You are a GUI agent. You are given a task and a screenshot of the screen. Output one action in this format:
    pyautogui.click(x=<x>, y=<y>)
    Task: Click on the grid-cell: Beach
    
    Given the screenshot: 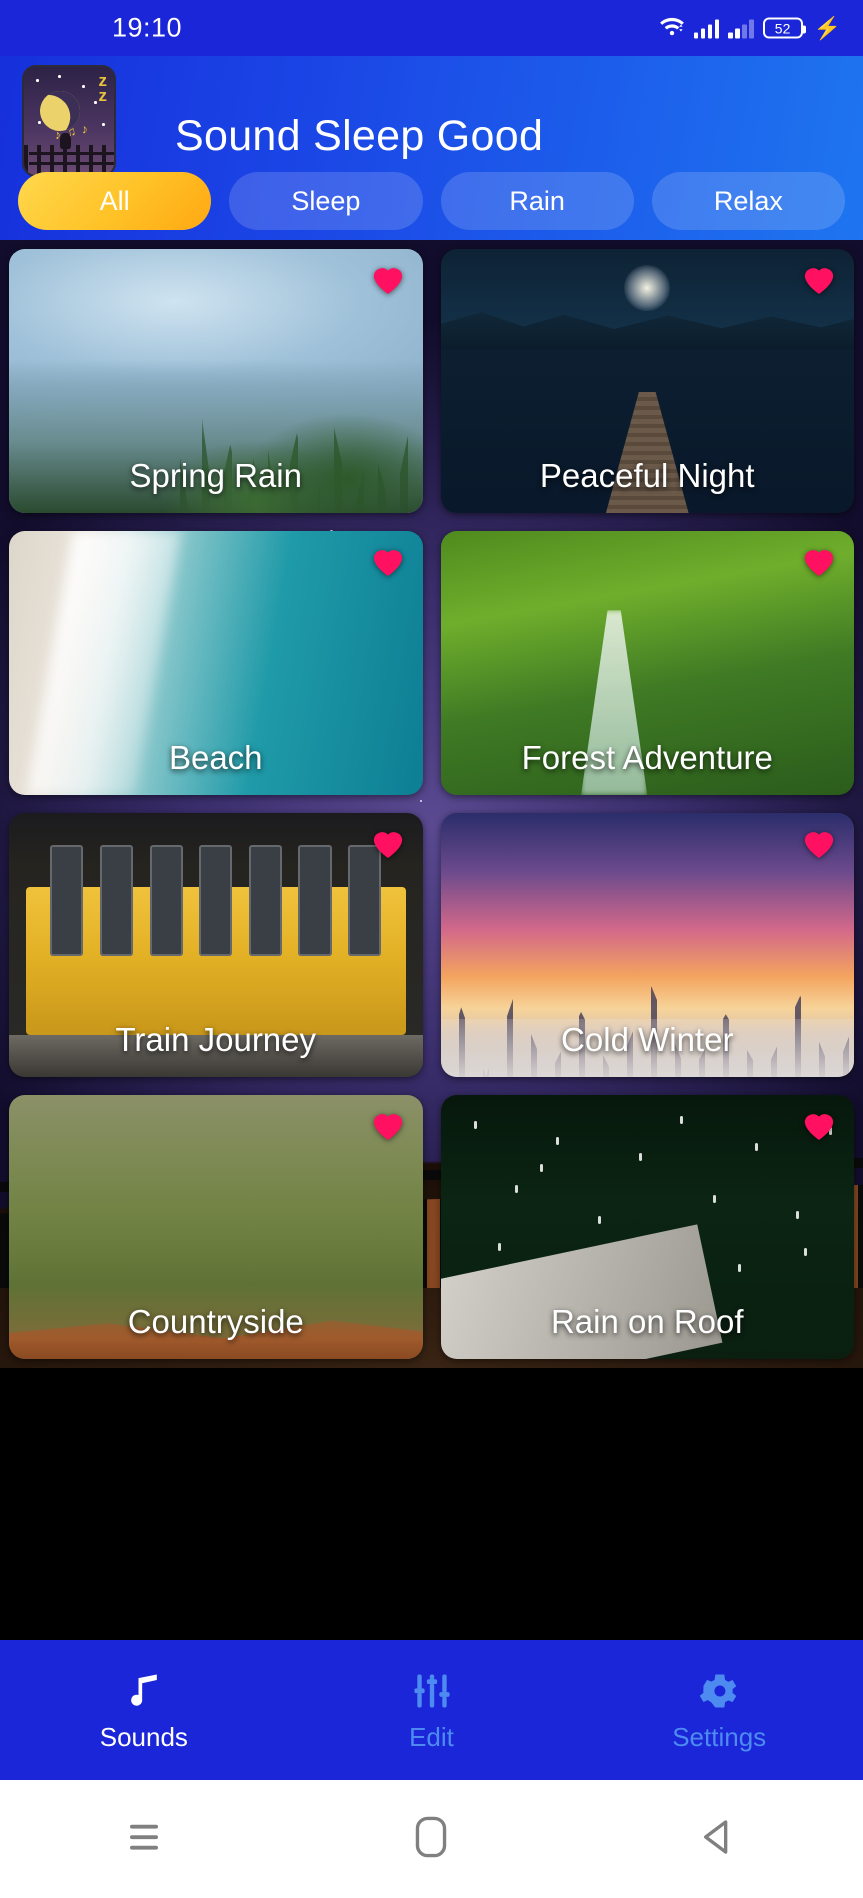 What is the action you would take?
    pyautogui.click(x=216, y=663)
    